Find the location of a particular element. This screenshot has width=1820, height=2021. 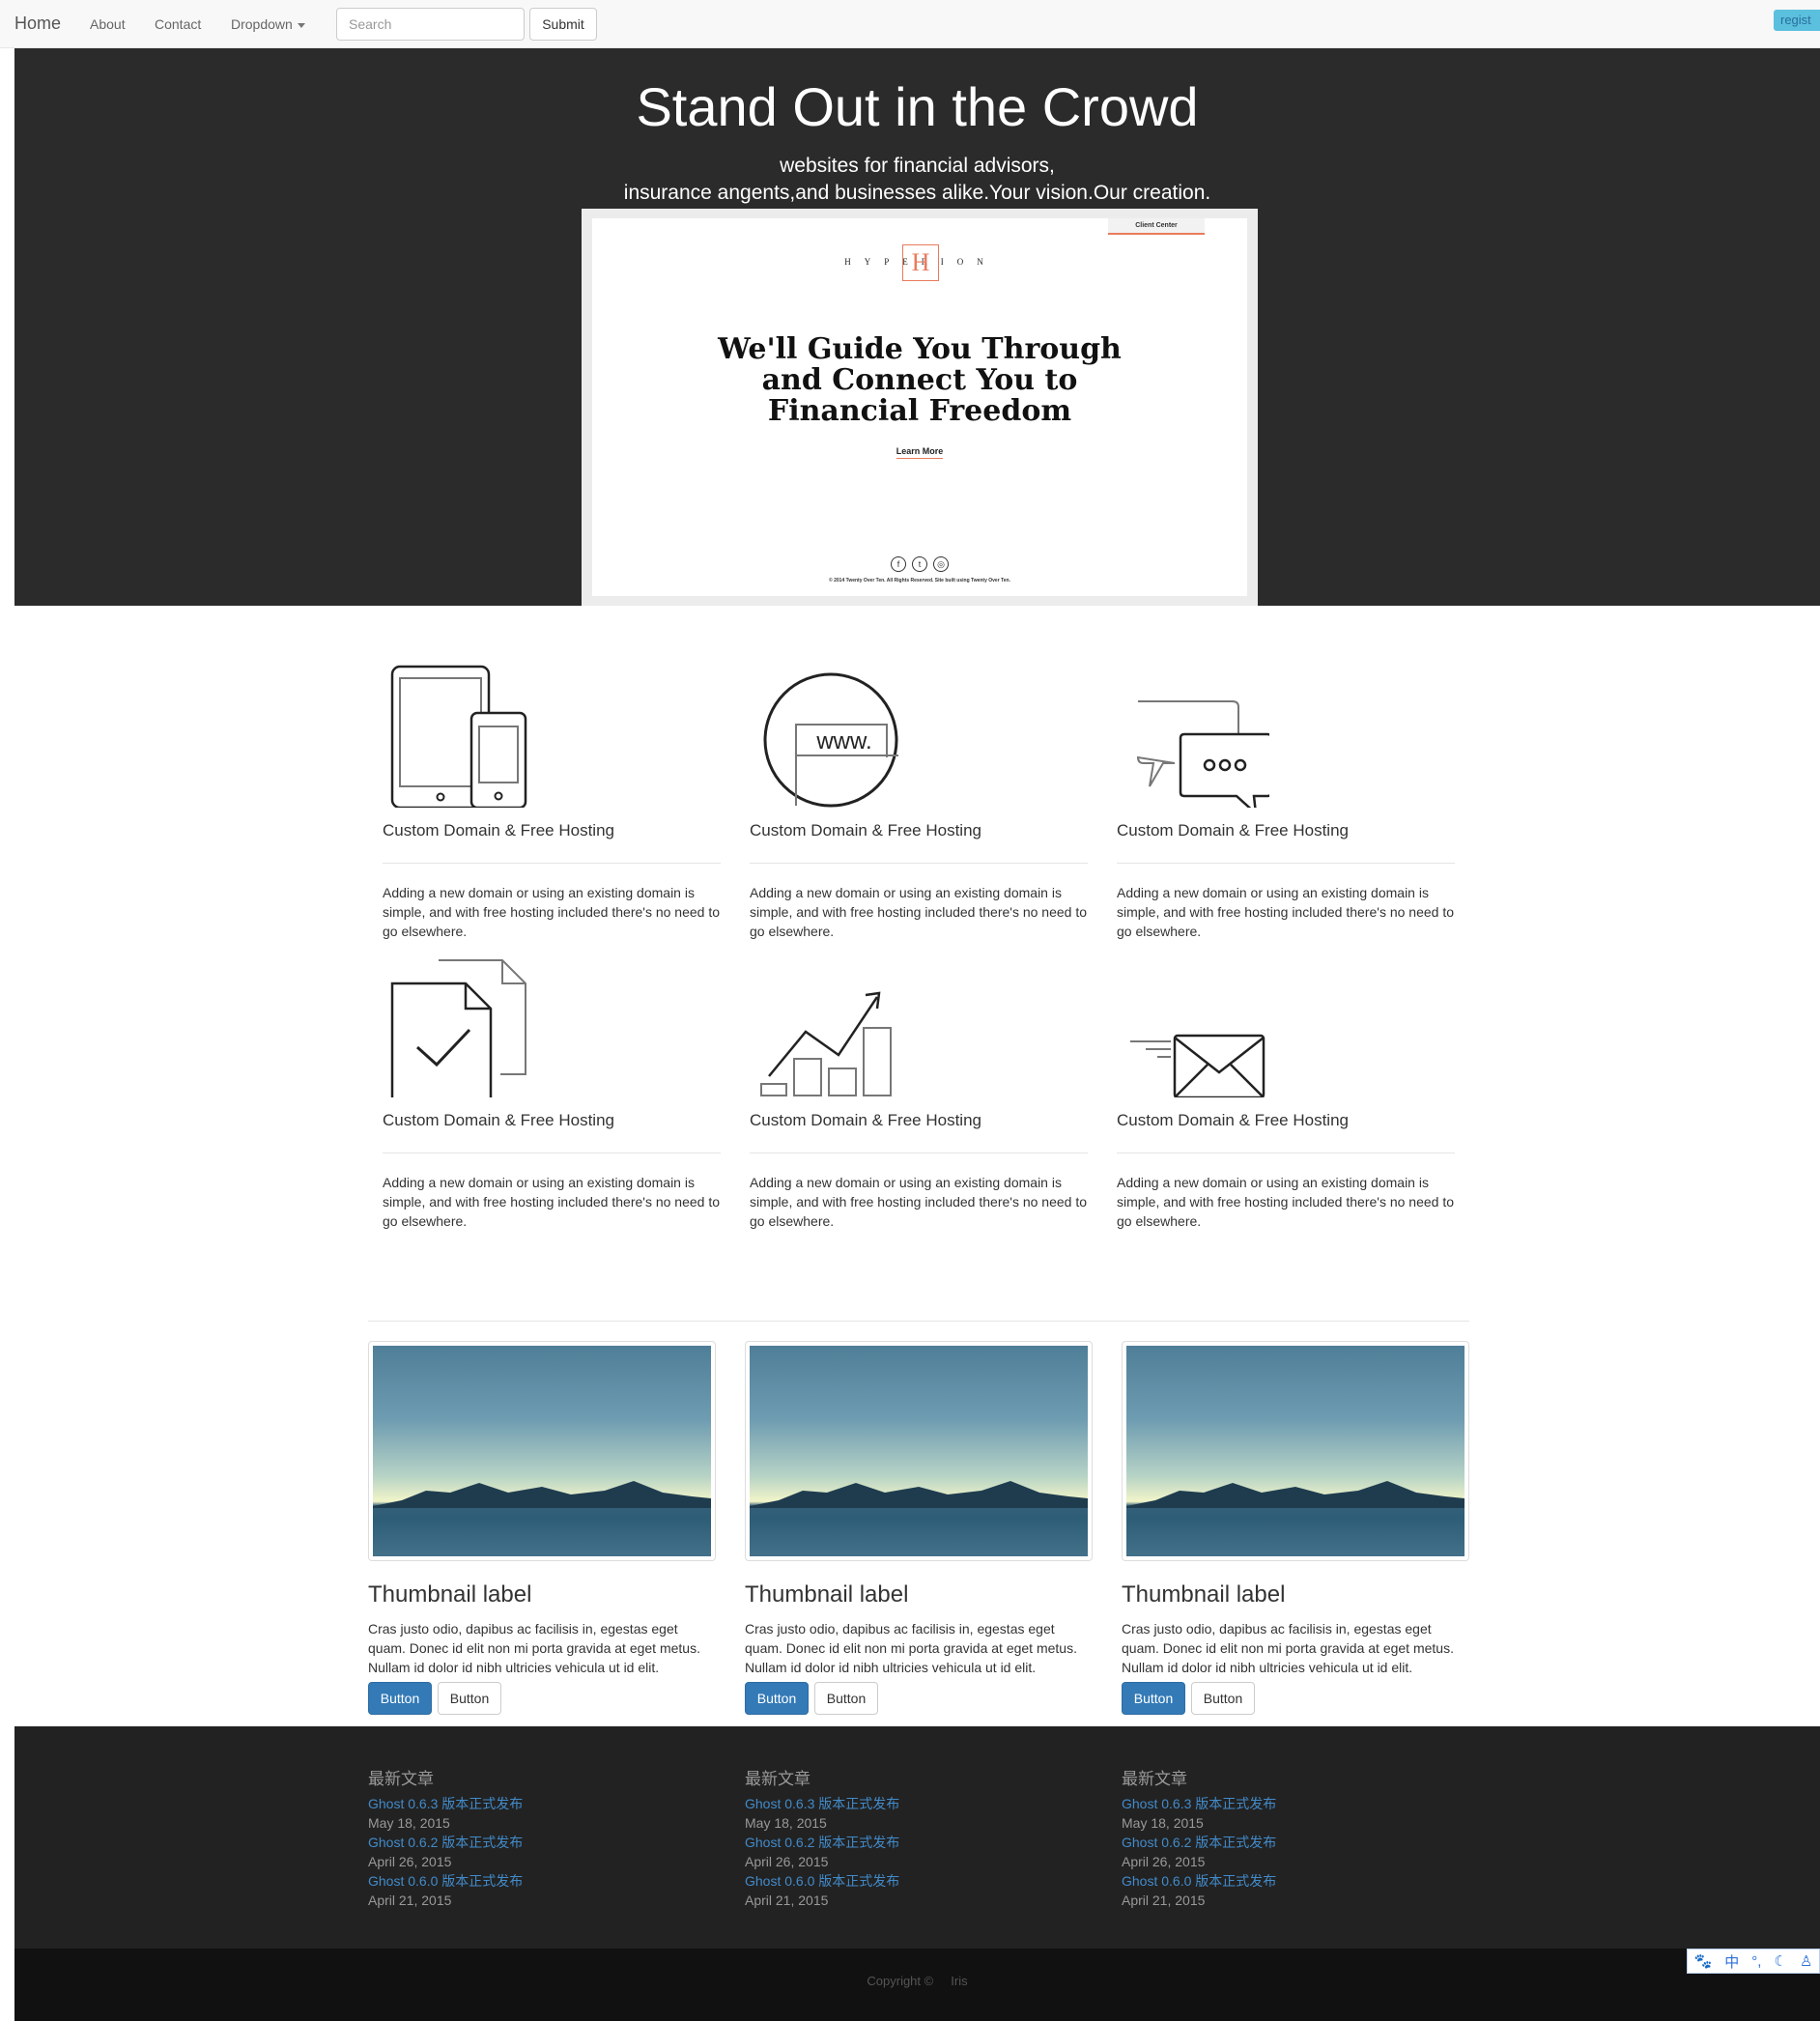

preview-learn-more-label: Learn More is located at coordinates (920, 452).